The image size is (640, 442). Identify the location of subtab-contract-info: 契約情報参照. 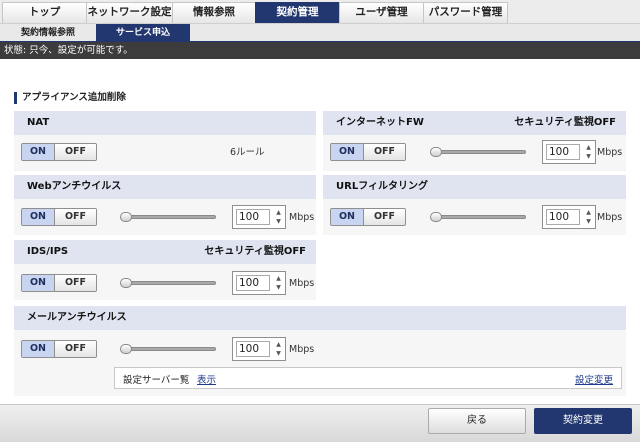
(48, 33).